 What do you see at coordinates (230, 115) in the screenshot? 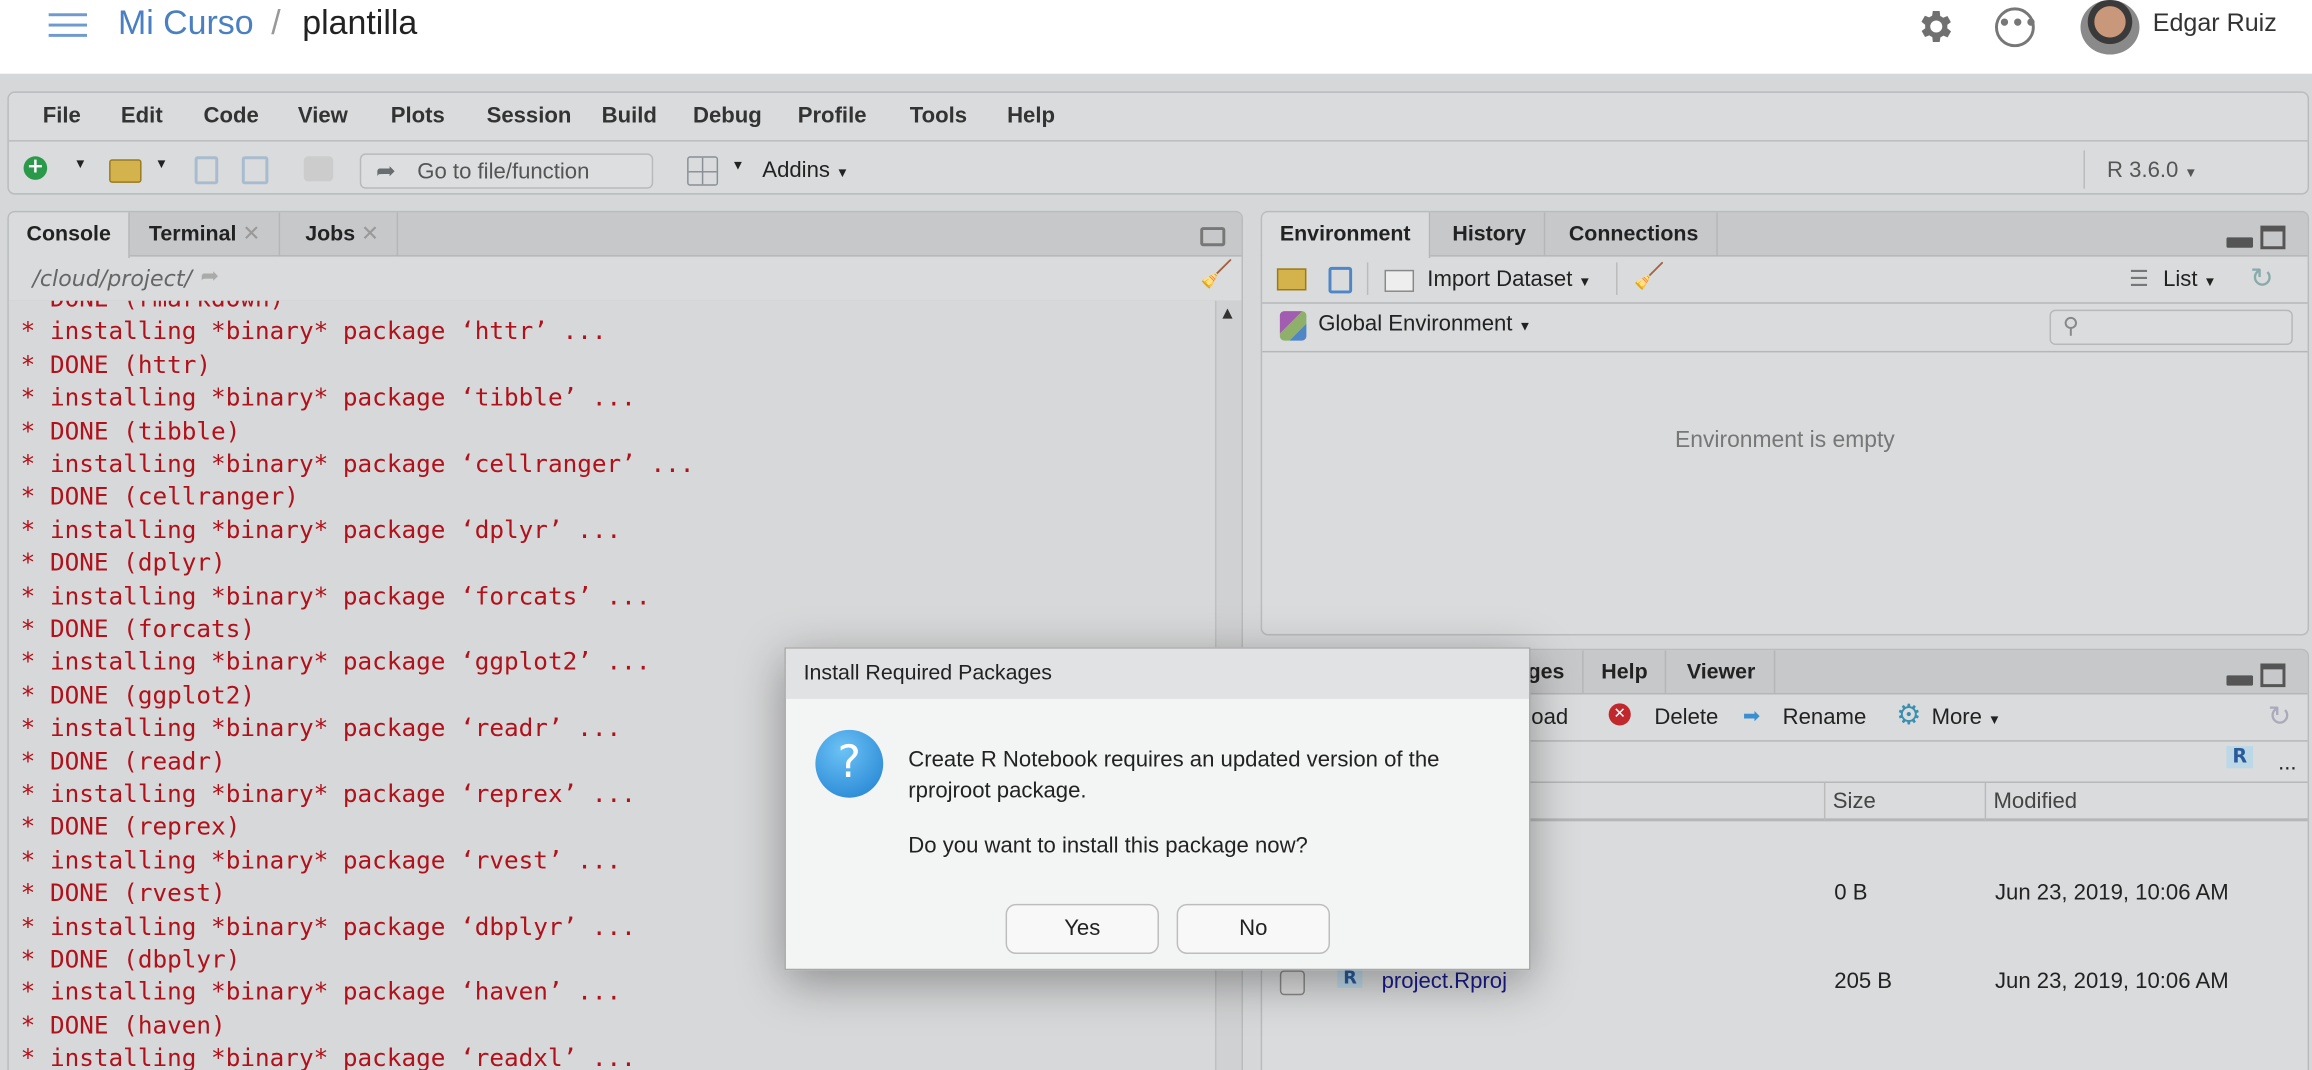
I see `menu-code: Code` at bounding box center [230, 115].